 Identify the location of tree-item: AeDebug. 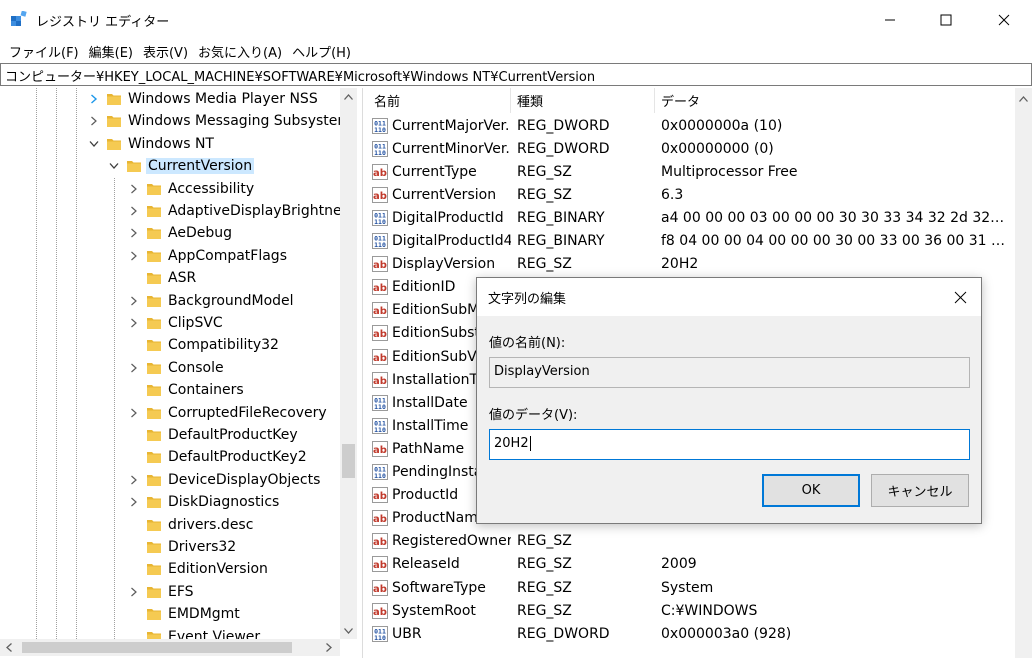
(180, 233).